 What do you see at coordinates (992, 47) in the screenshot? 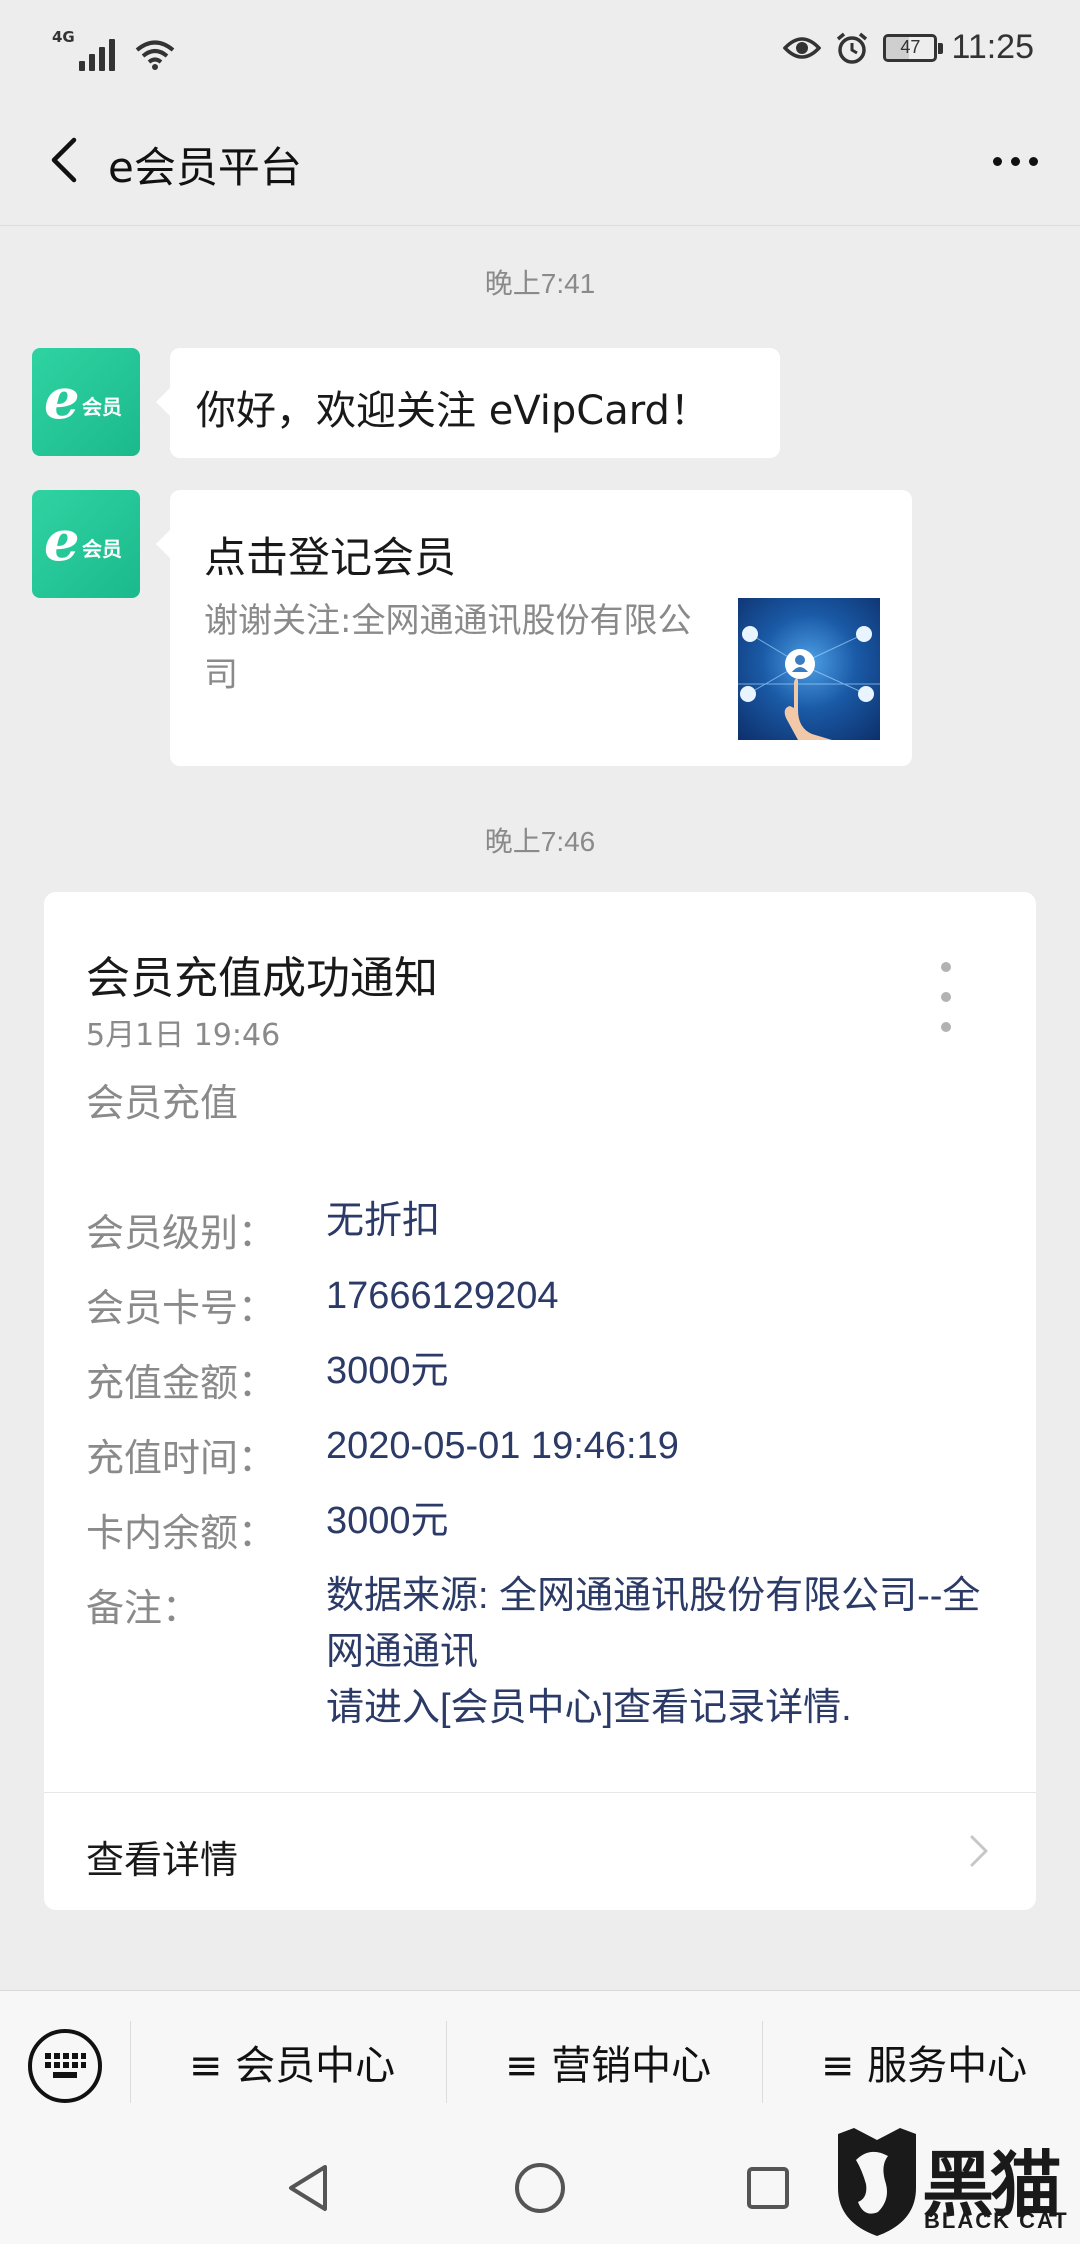
I see `clock: 11:25` at bounding box center [992, 47].